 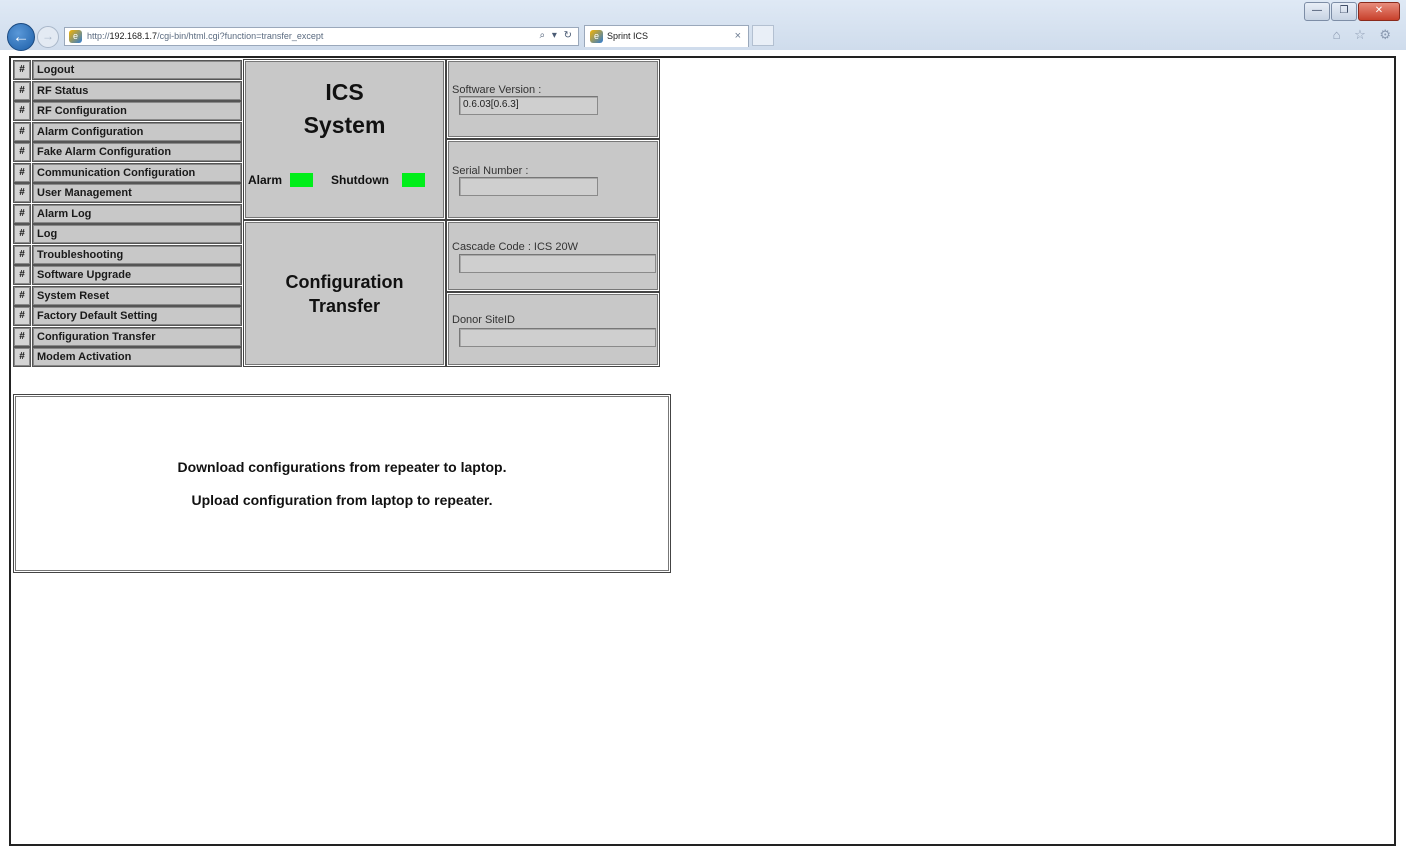 What do you see at coordinates (490, 171) in the screenshot?
I see `serial-number-label: Serial Number :` at bounding box center [490, 171].